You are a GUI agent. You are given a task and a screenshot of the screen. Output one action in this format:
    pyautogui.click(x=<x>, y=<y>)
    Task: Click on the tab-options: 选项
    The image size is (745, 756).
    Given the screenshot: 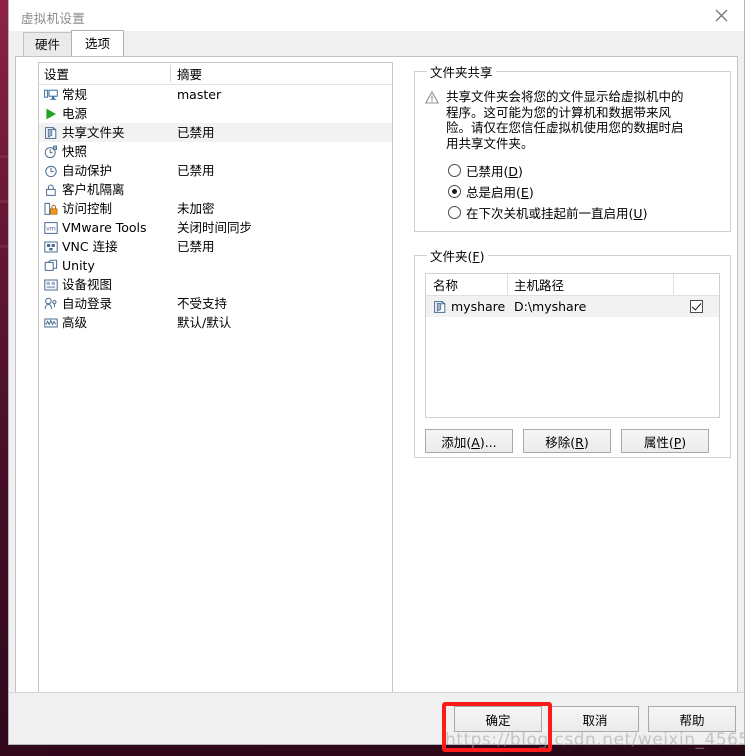 What is the action you would take?
    pyautogui.click(x=98, y=43)
    